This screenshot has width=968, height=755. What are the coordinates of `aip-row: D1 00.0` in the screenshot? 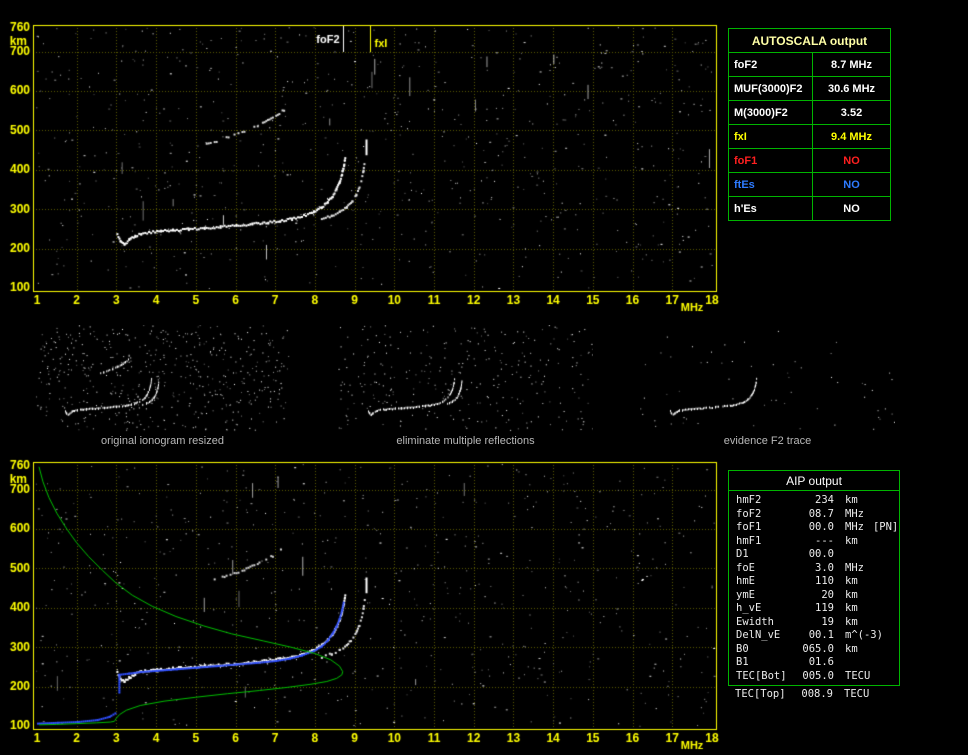 It's located at (814, 555).